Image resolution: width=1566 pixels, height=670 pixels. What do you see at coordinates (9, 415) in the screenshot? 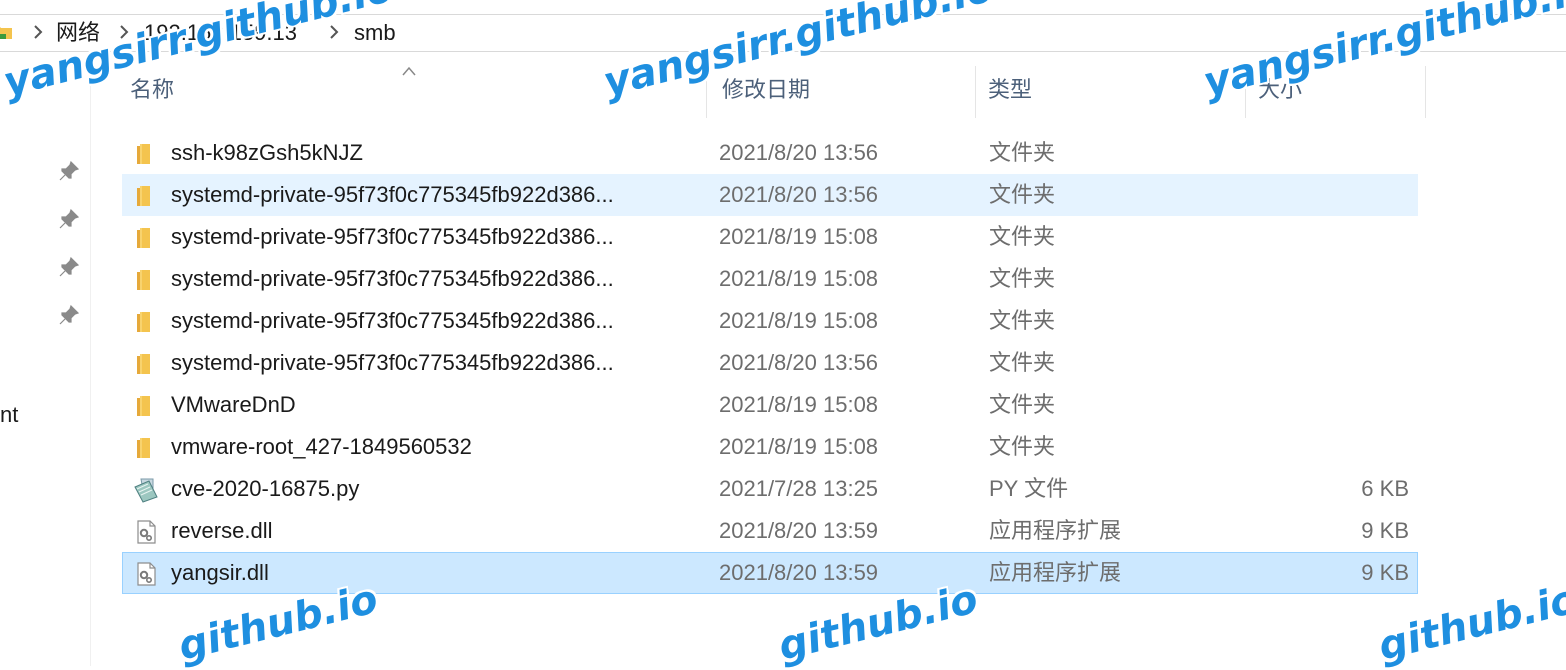
I see `nav-item-label: nt` at bounding box center [9, 415].